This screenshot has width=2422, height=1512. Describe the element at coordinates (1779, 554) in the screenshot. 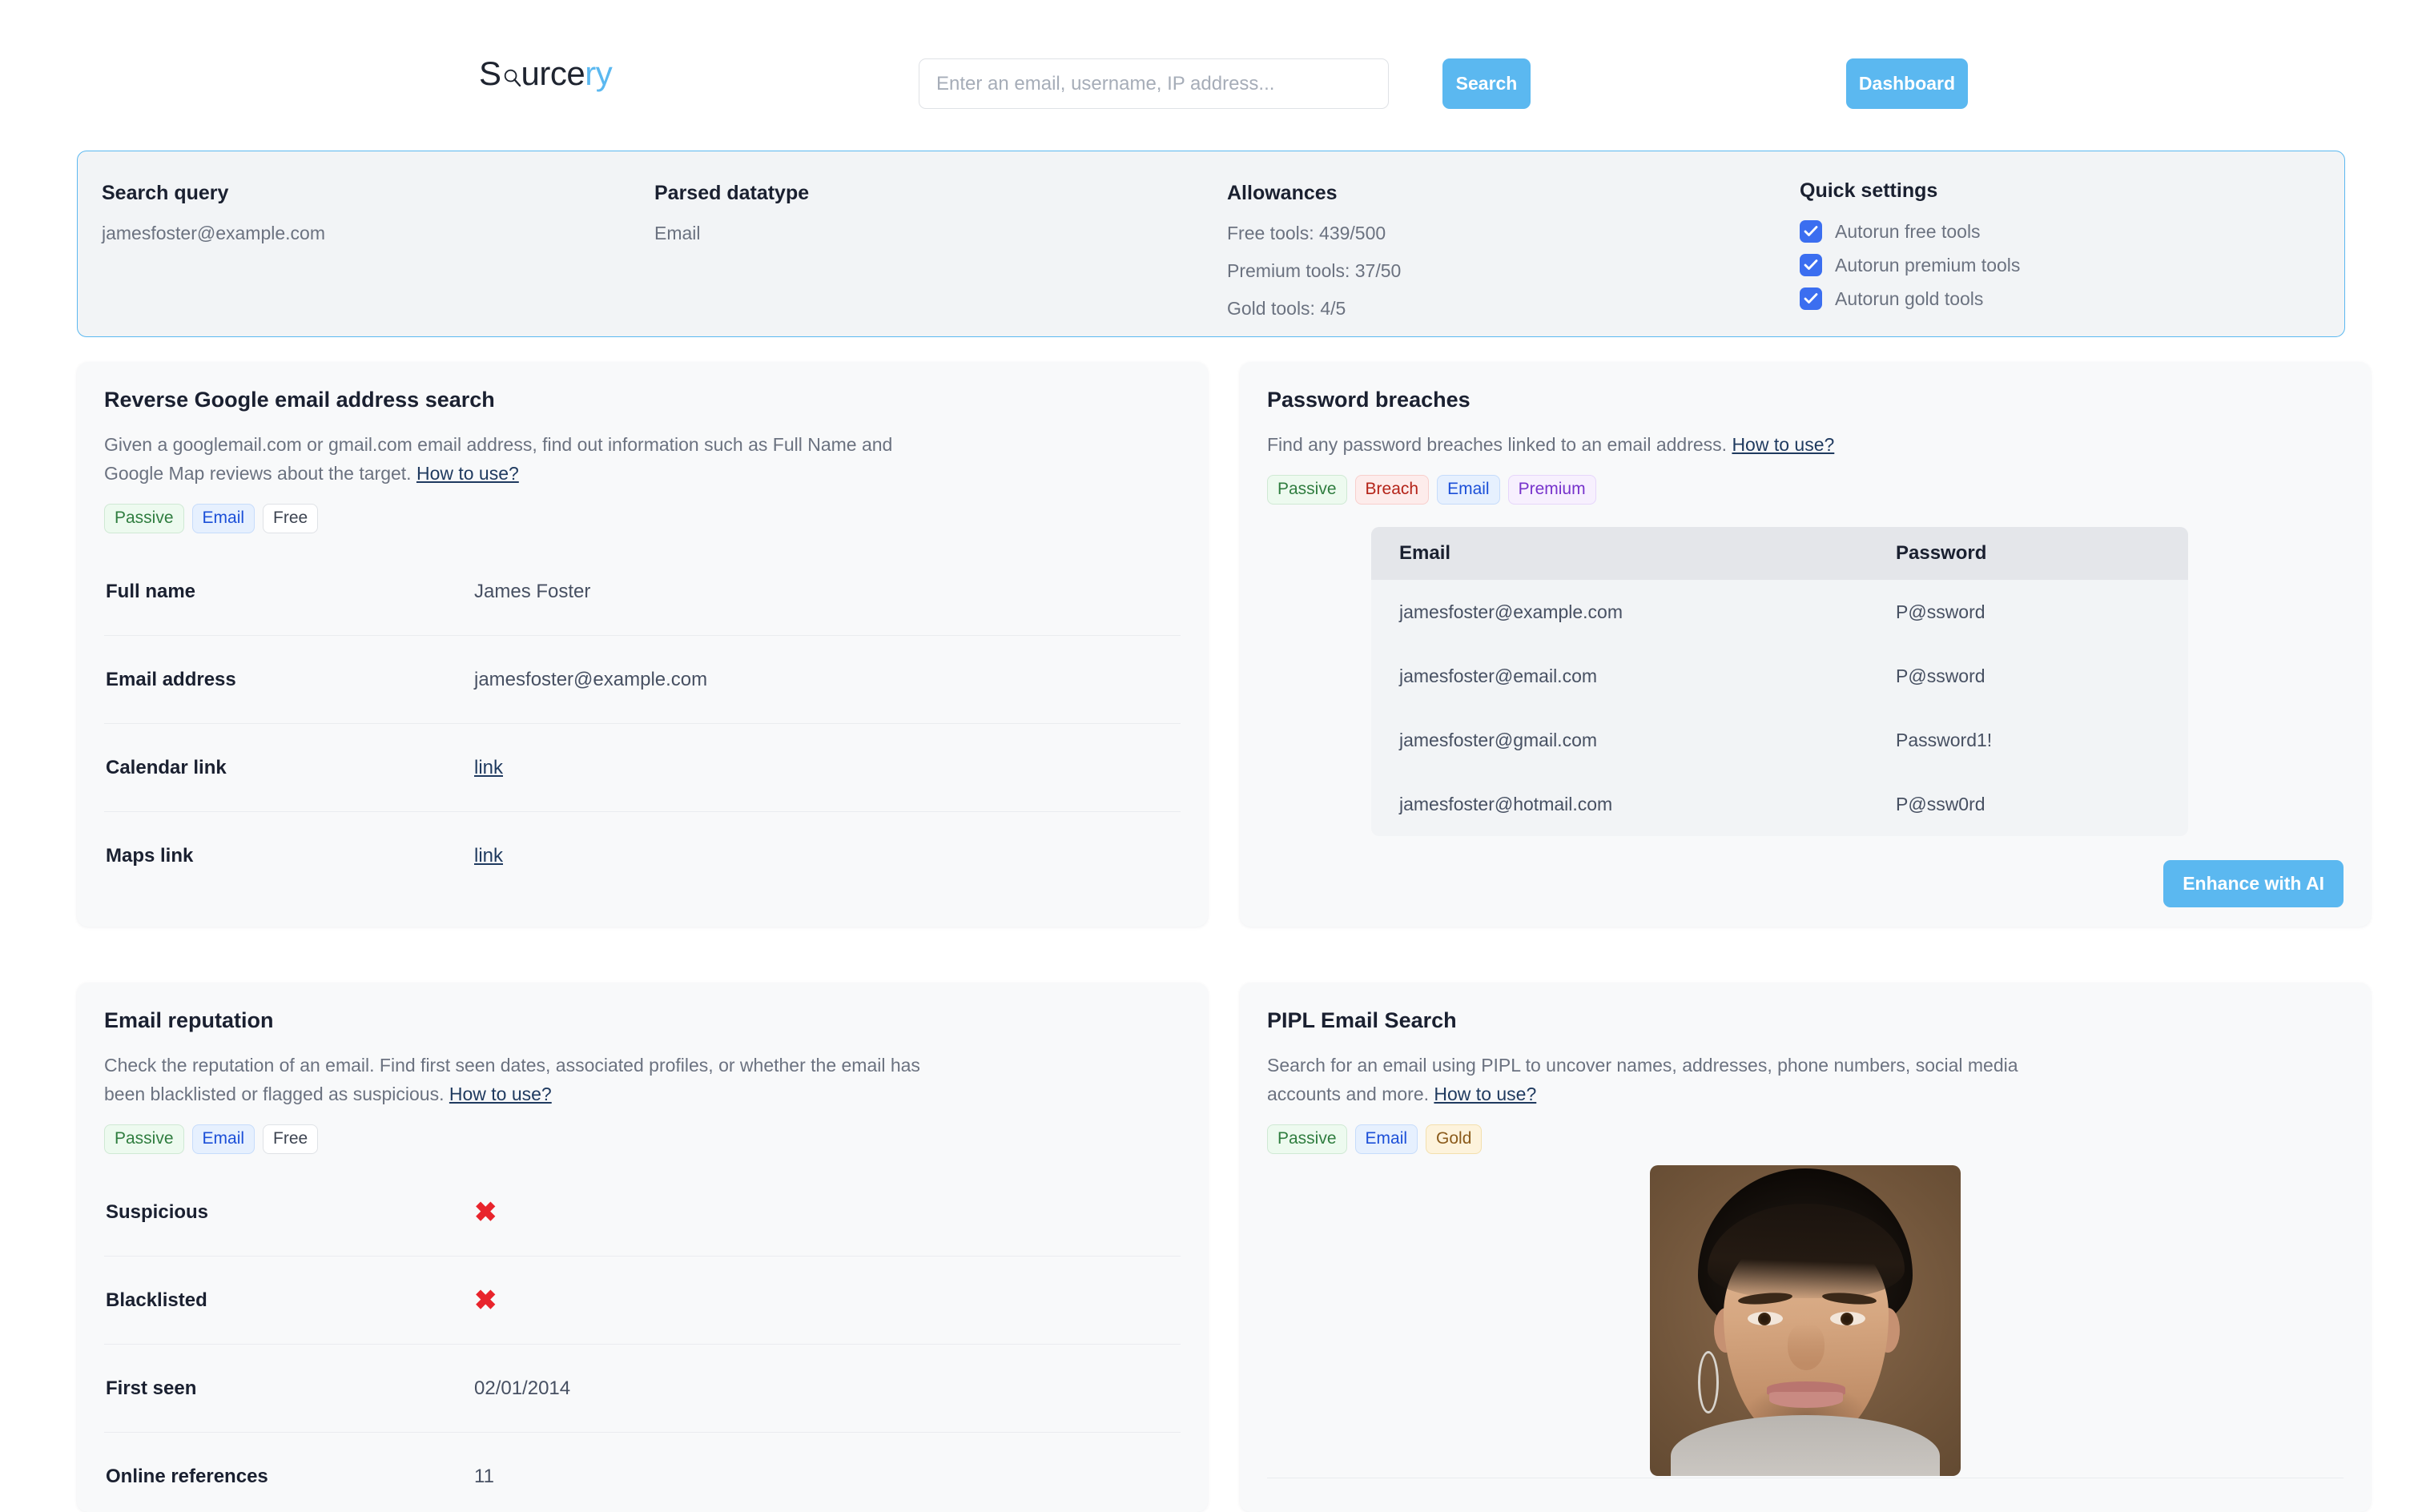

I see `table-header-row: Email Password` at that location.